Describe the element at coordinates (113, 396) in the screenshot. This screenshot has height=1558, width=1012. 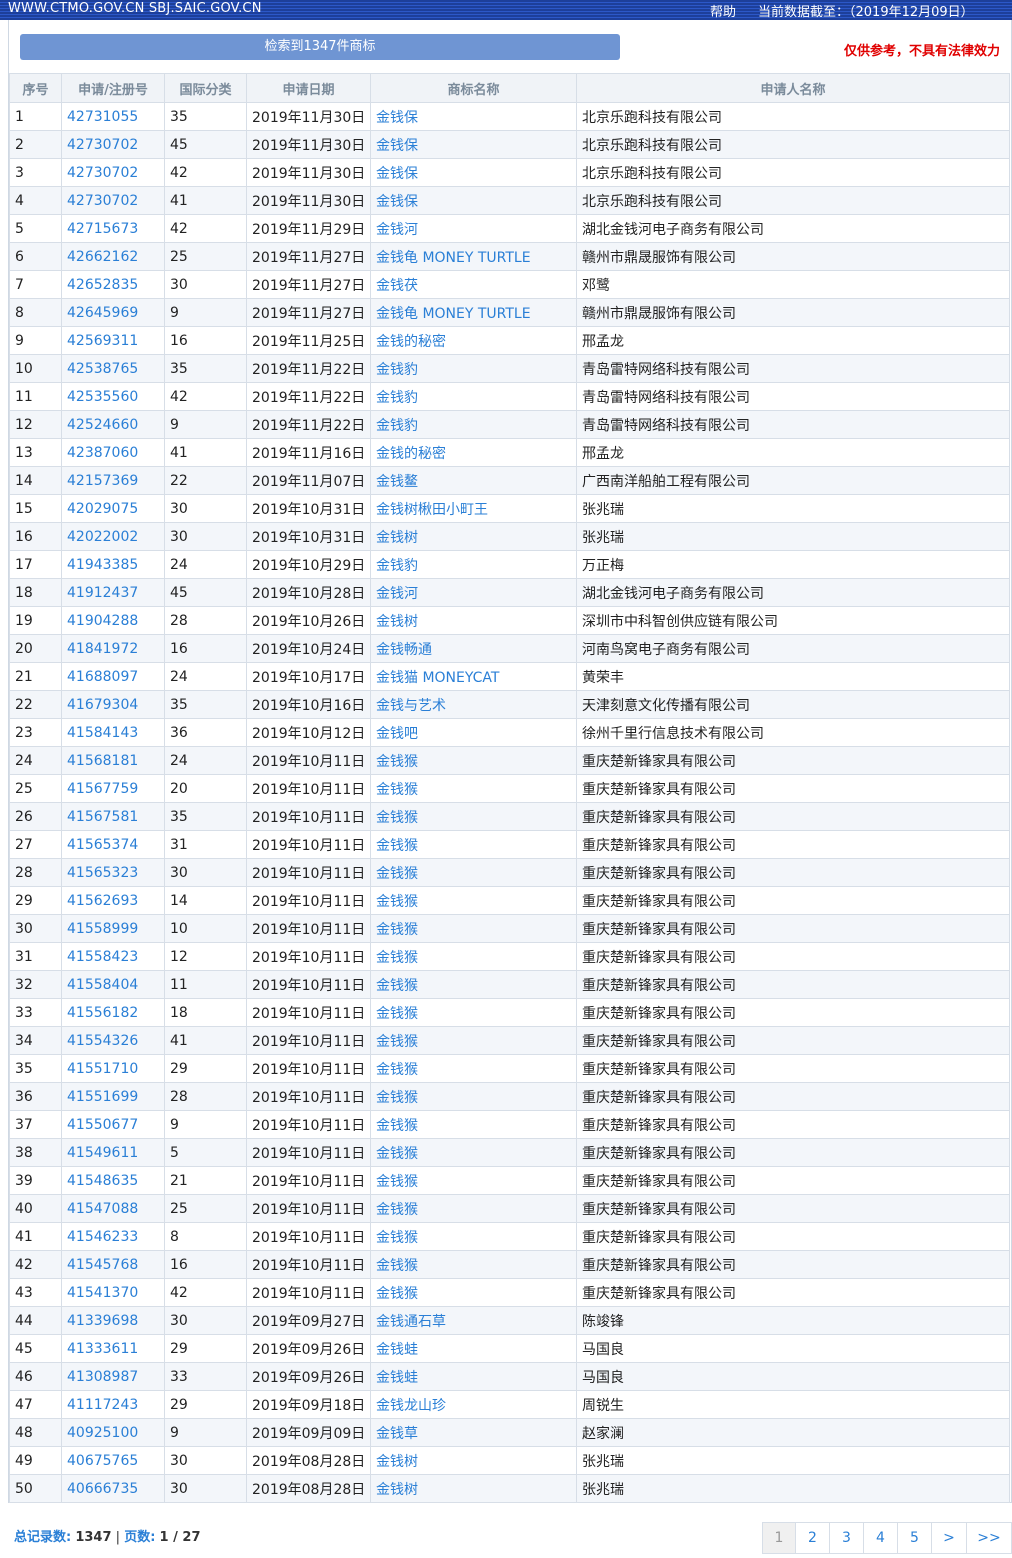
I see `reg-number-link: 42535560` at that location.